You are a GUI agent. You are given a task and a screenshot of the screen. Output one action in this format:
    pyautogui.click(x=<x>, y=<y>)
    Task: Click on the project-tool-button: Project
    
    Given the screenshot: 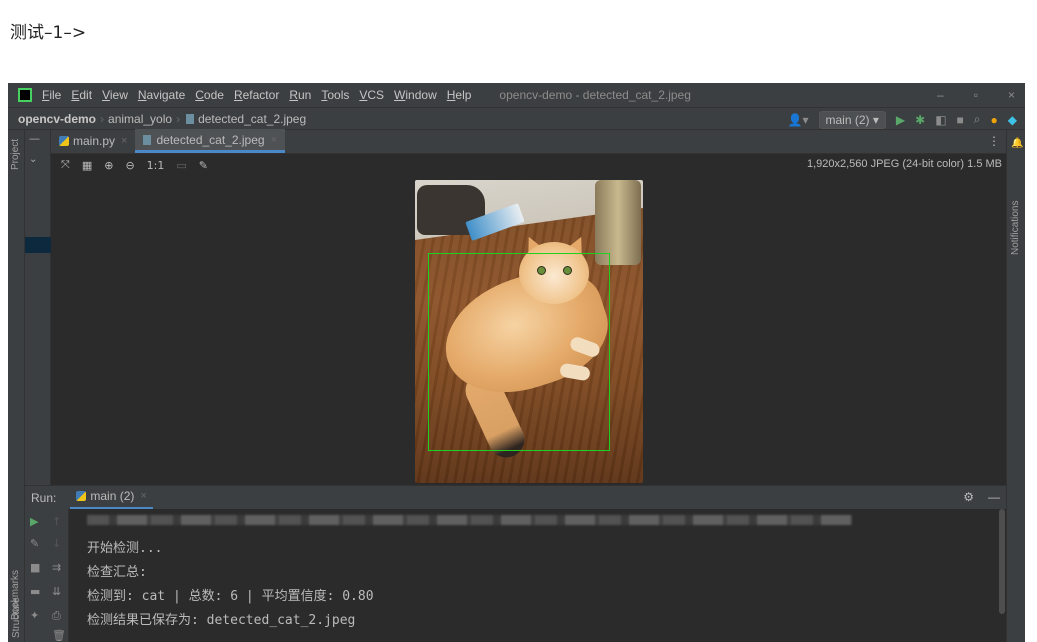 What is the action you would take?
    pyautogui.click(x=15, y=154)
    